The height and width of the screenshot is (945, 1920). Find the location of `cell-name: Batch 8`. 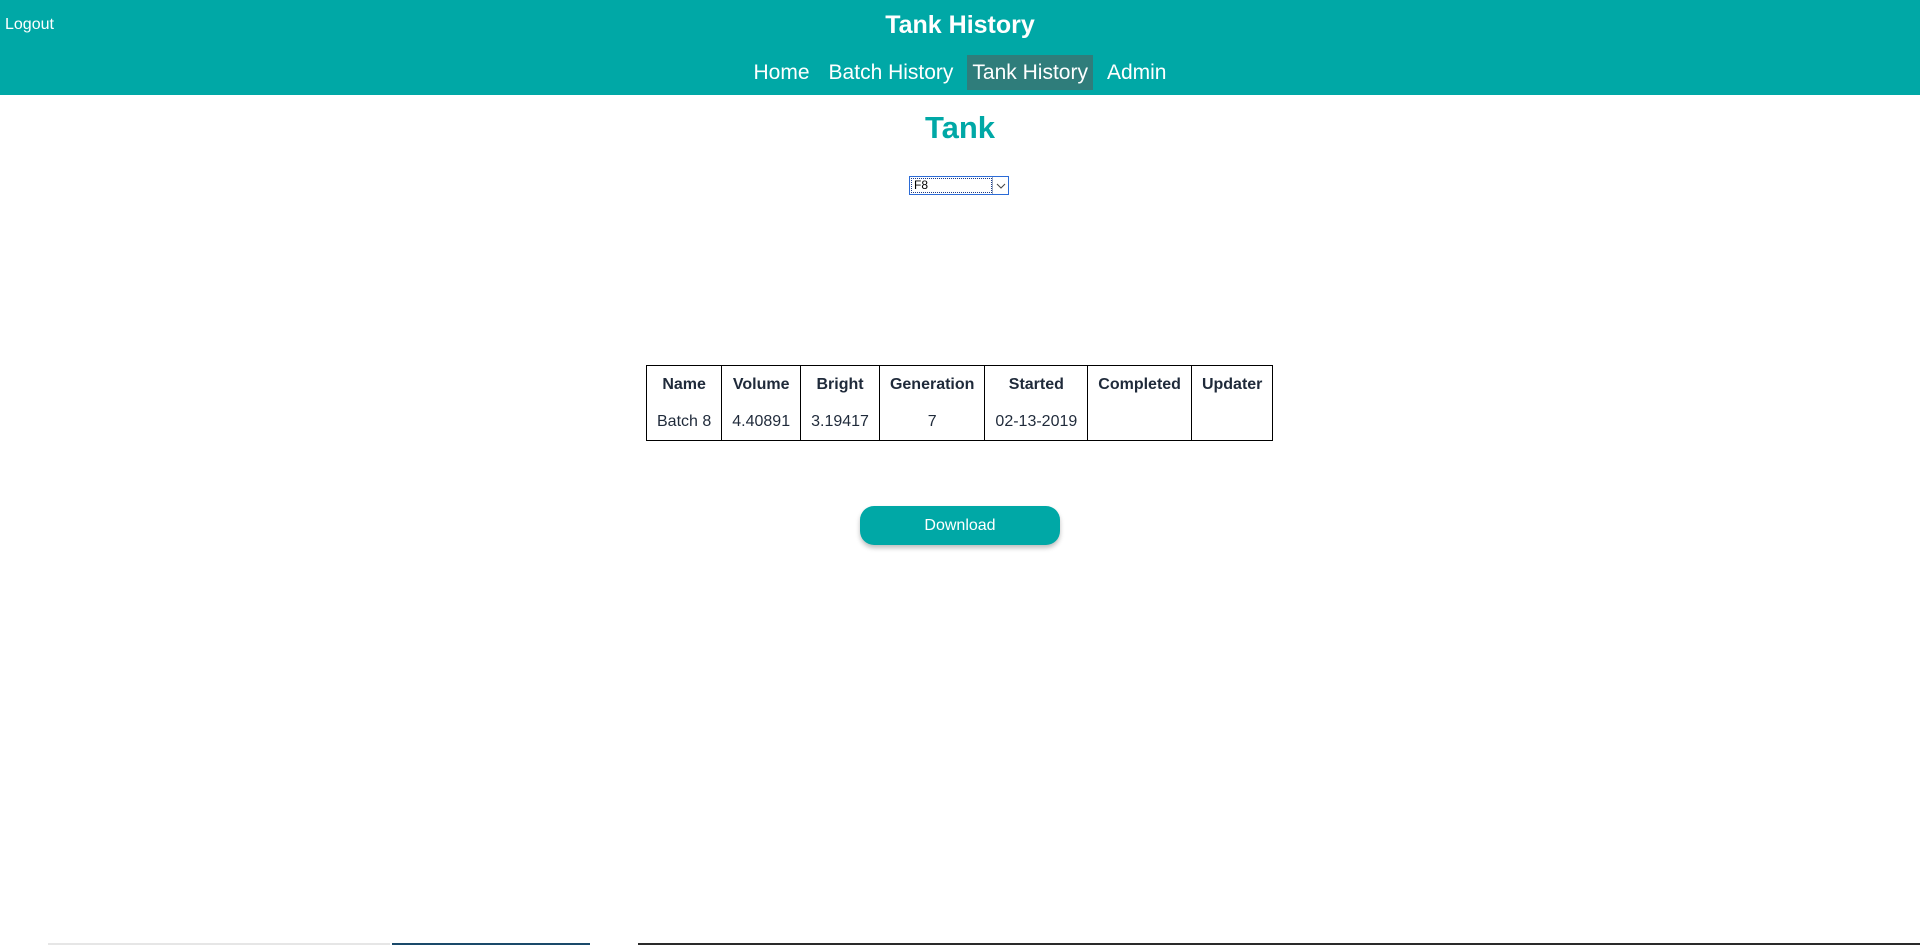

cell-name: Batch 8 is located at coordinates (684, 422).